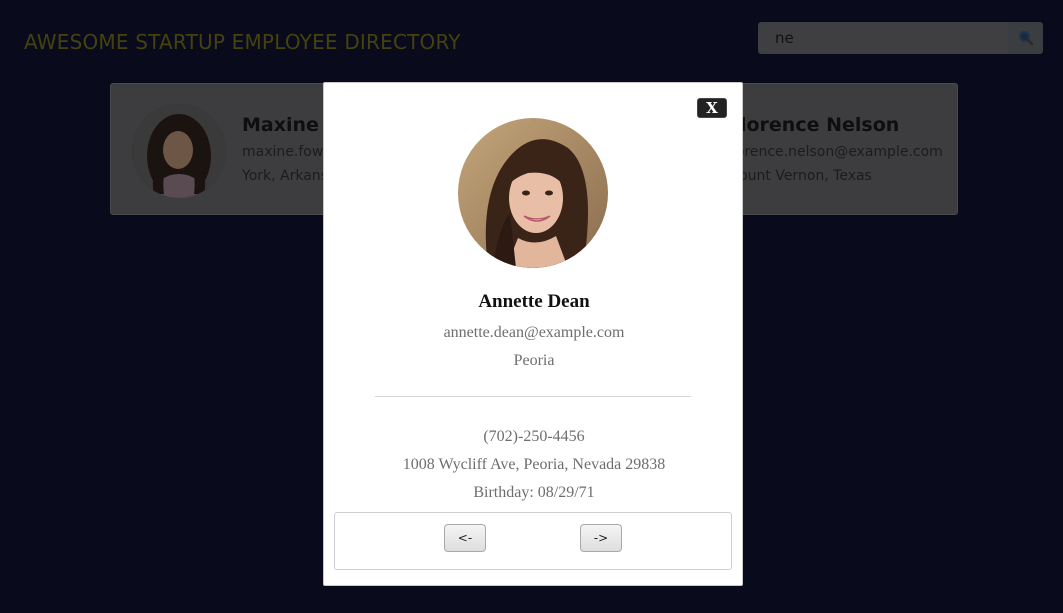 The image size is (1063, 613). I want to click on search-button, so click(1025, 38).